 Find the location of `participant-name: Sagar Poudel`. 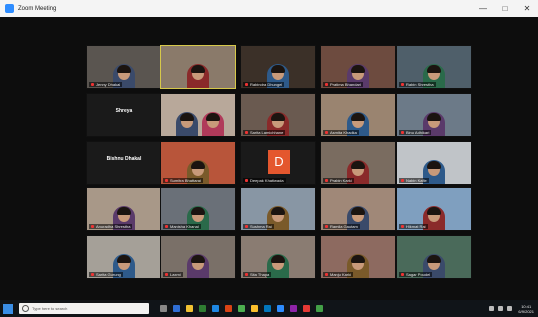

participant-name: Sagar Poudel is located at coordinates (418, 274).